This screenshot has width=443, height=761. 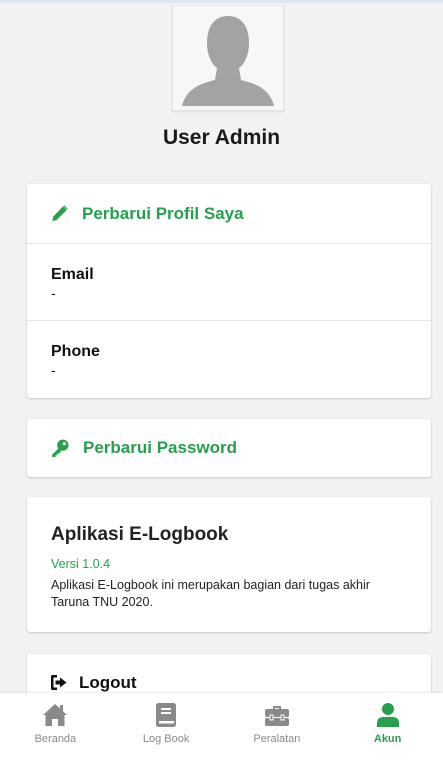 I want to click on about-title: Aplikasi E-Logbook, so click(x=140, y=534).